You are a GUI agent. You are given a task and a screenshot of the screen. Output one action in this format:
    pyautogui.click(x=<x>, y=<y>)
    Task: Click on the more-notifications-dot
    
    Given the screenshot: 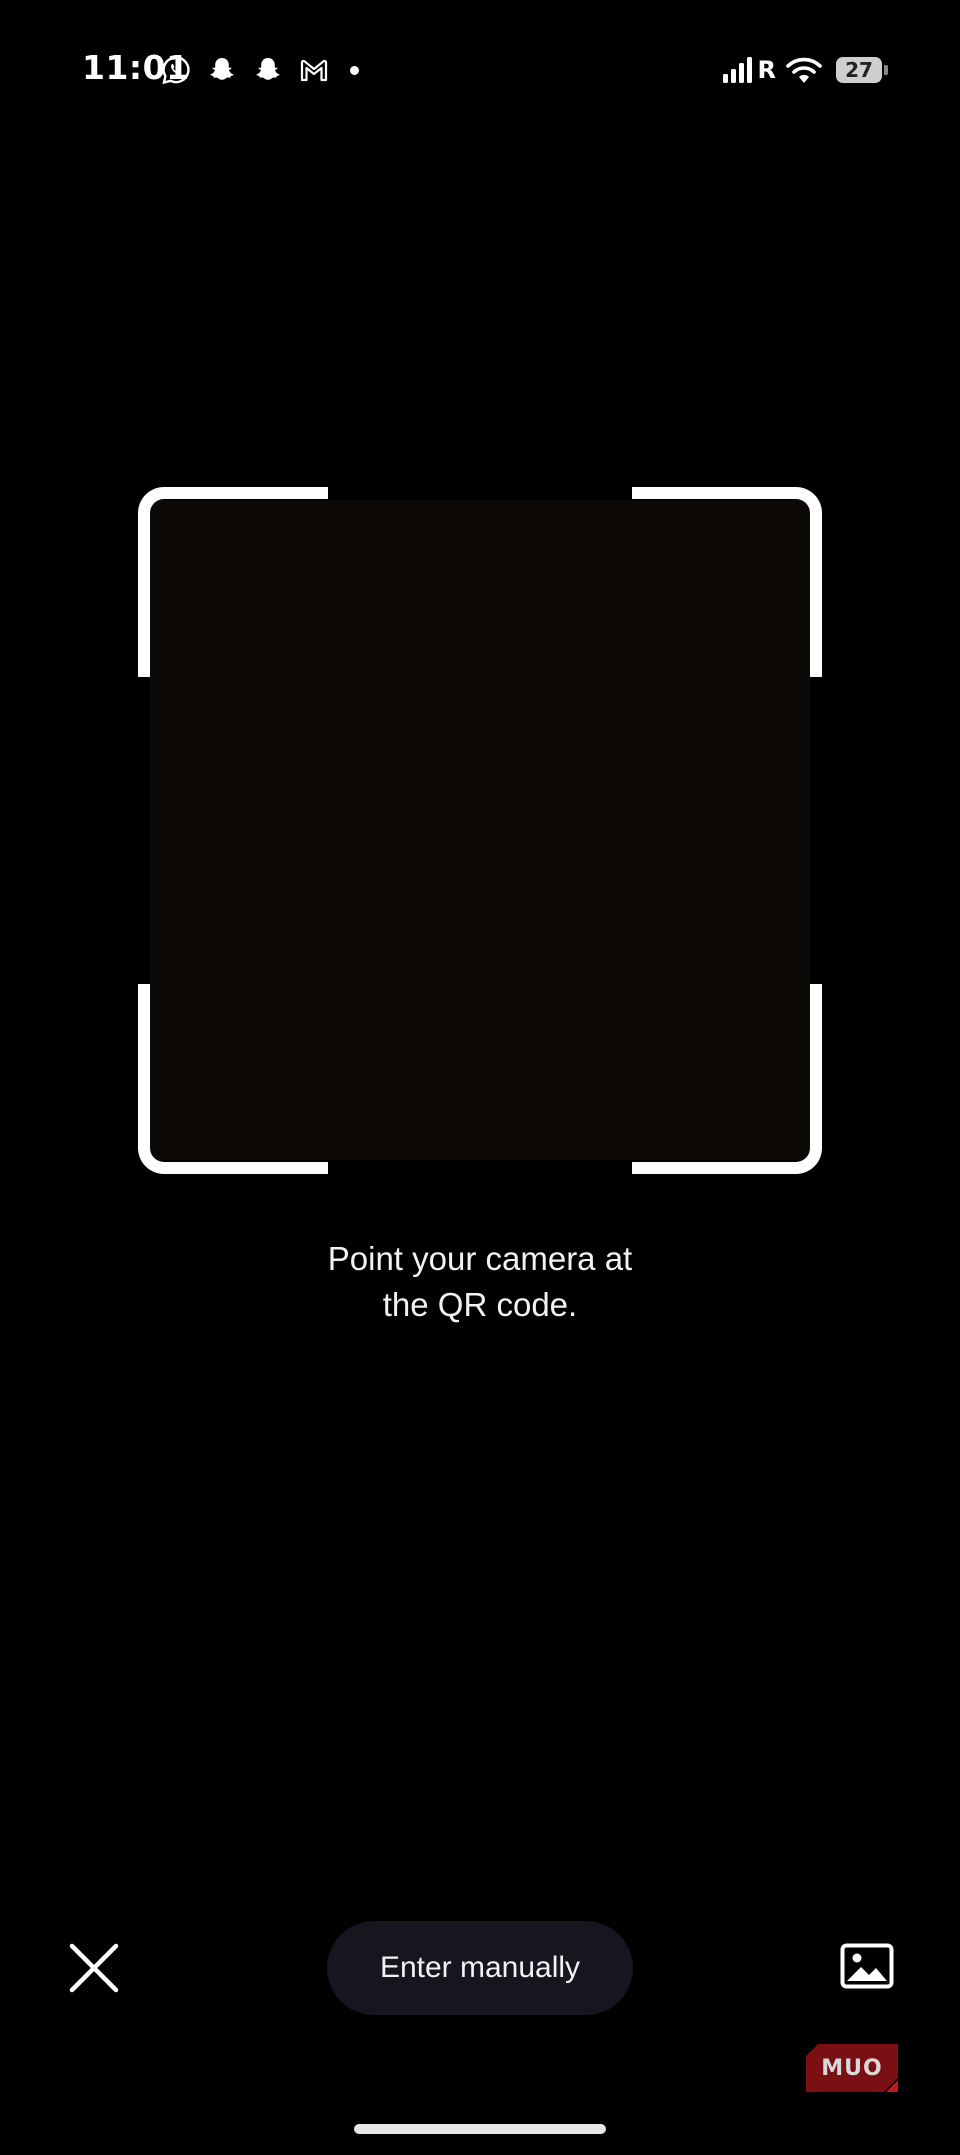 What is the action you would take?
    pyautogui.click(x=354, y=70)
    